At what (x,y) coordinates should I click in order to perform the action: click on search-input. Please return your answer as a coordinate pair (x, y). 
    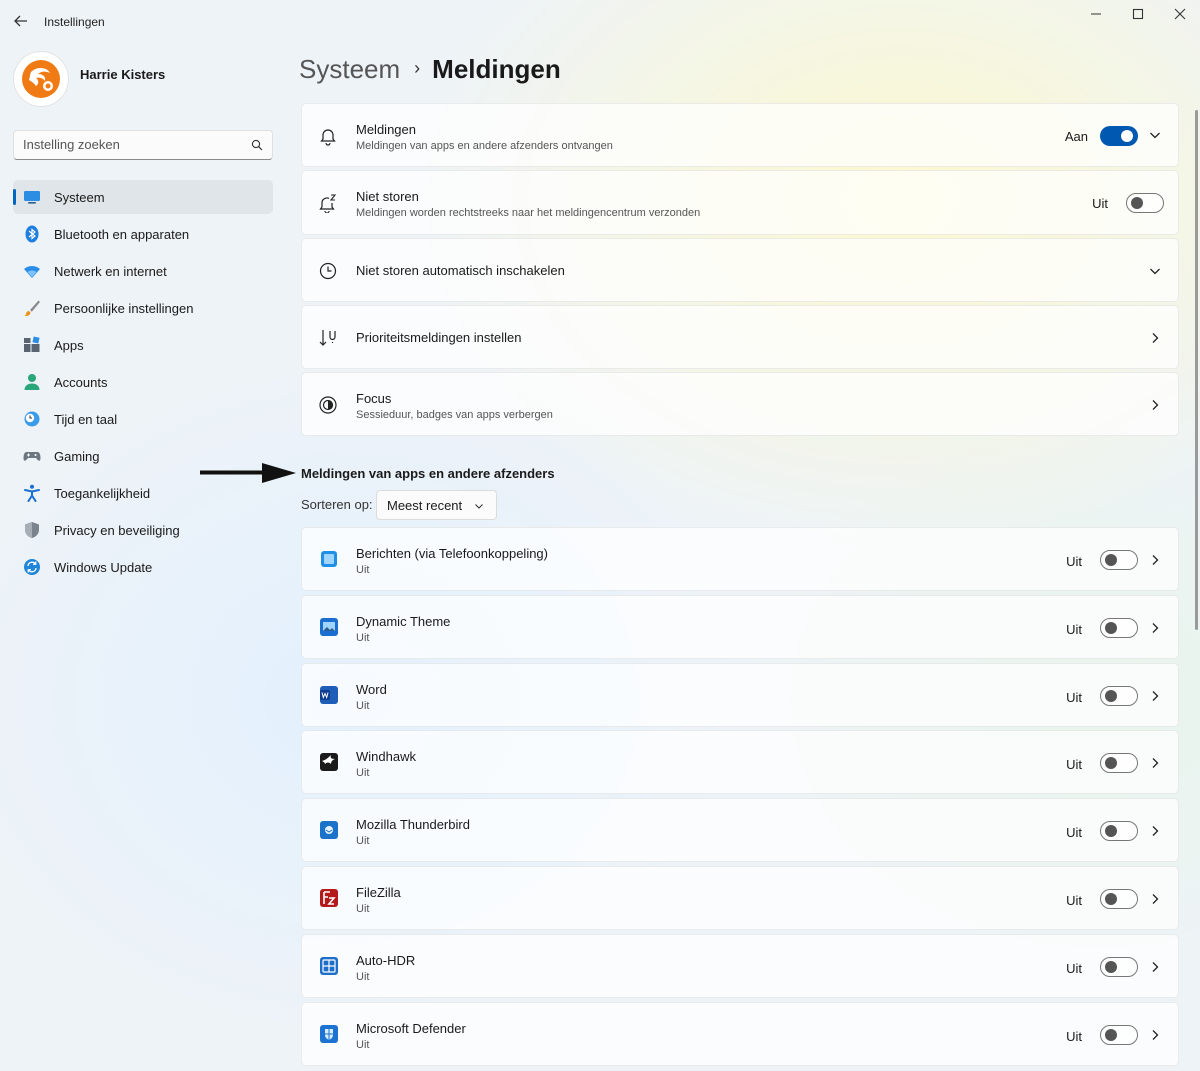
    Looking at the image, I should click on (133, 144).